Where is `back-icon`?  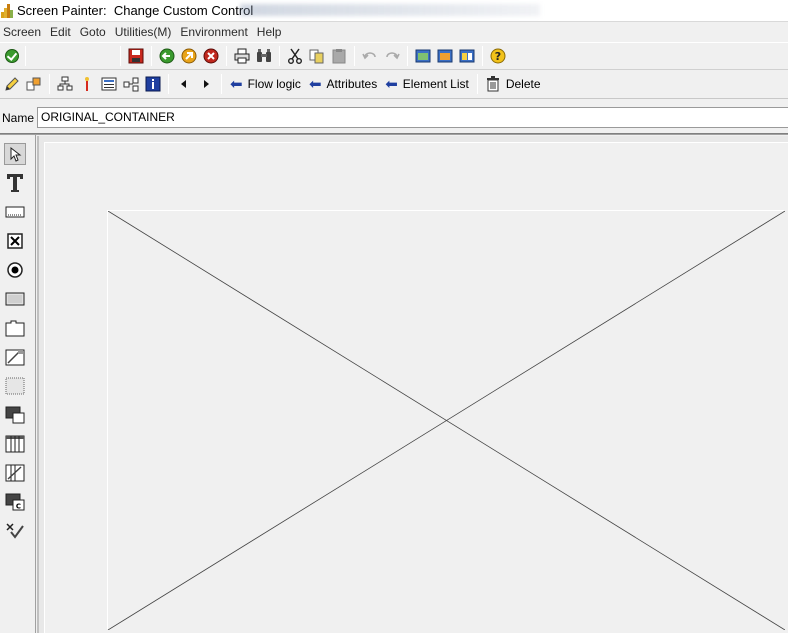 back-icon is located at coordinates (167, 56).